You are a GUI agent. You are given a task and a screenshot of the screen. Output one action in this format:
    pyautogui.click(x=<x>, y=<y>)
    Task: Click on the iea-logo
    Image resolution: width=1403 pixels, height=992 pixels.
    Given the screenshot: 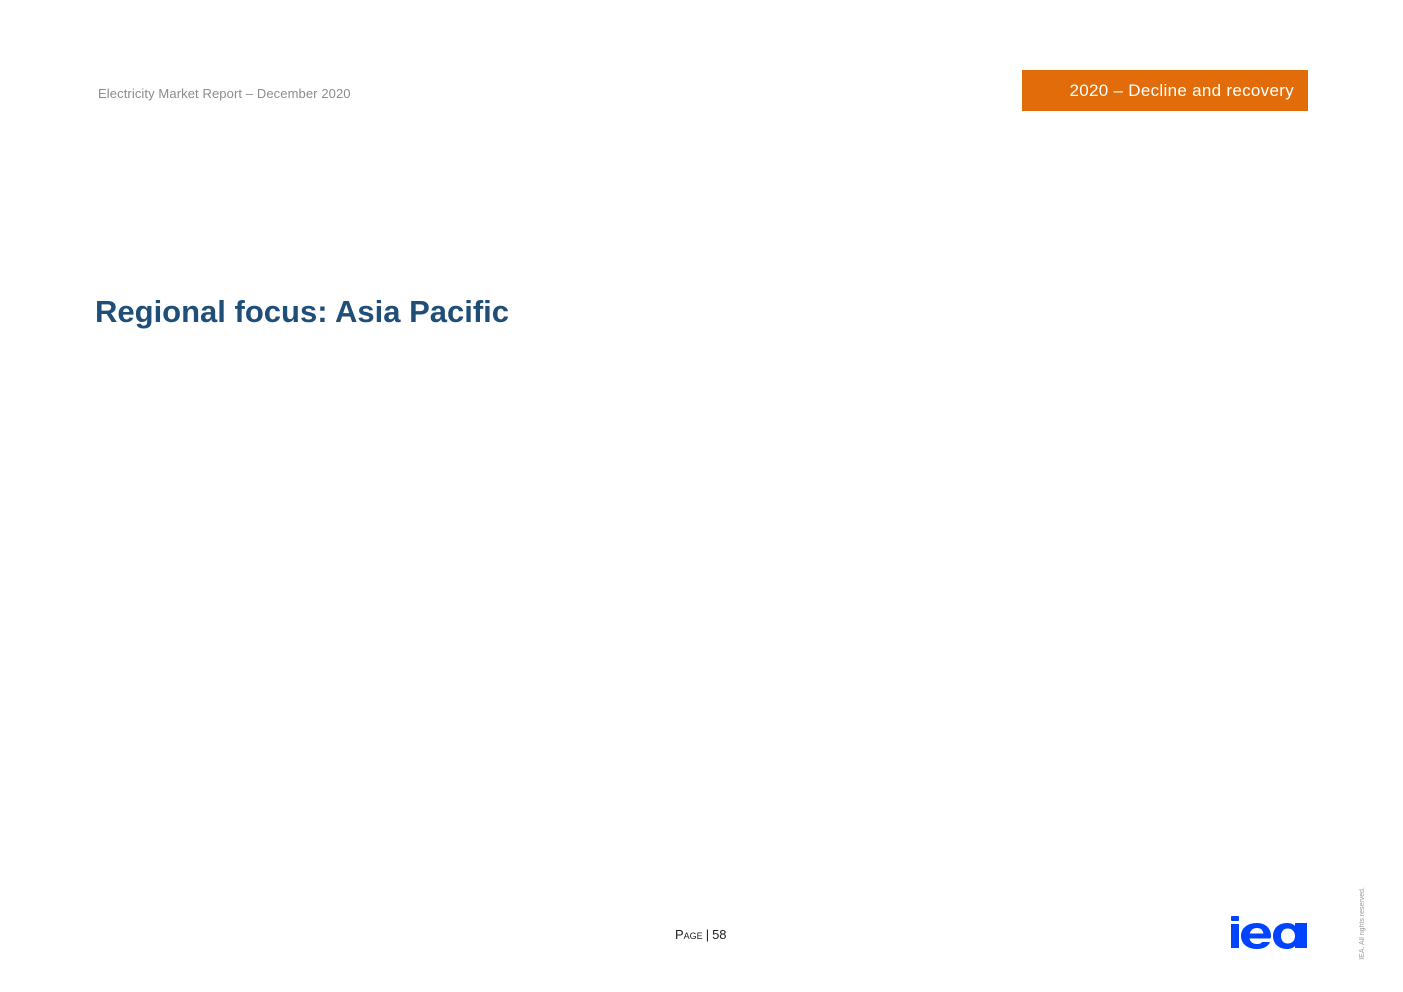 What is the action you would take?
    pyautogui.click(x=1269, y=932)
    